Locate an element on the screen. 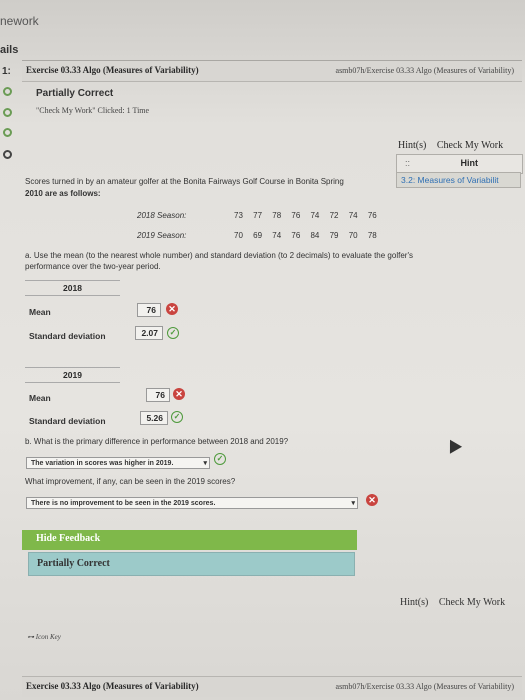 The height and width of the screenshot is (700, 525). drag-handle-icon: :: is located at coordinates (407, 163).